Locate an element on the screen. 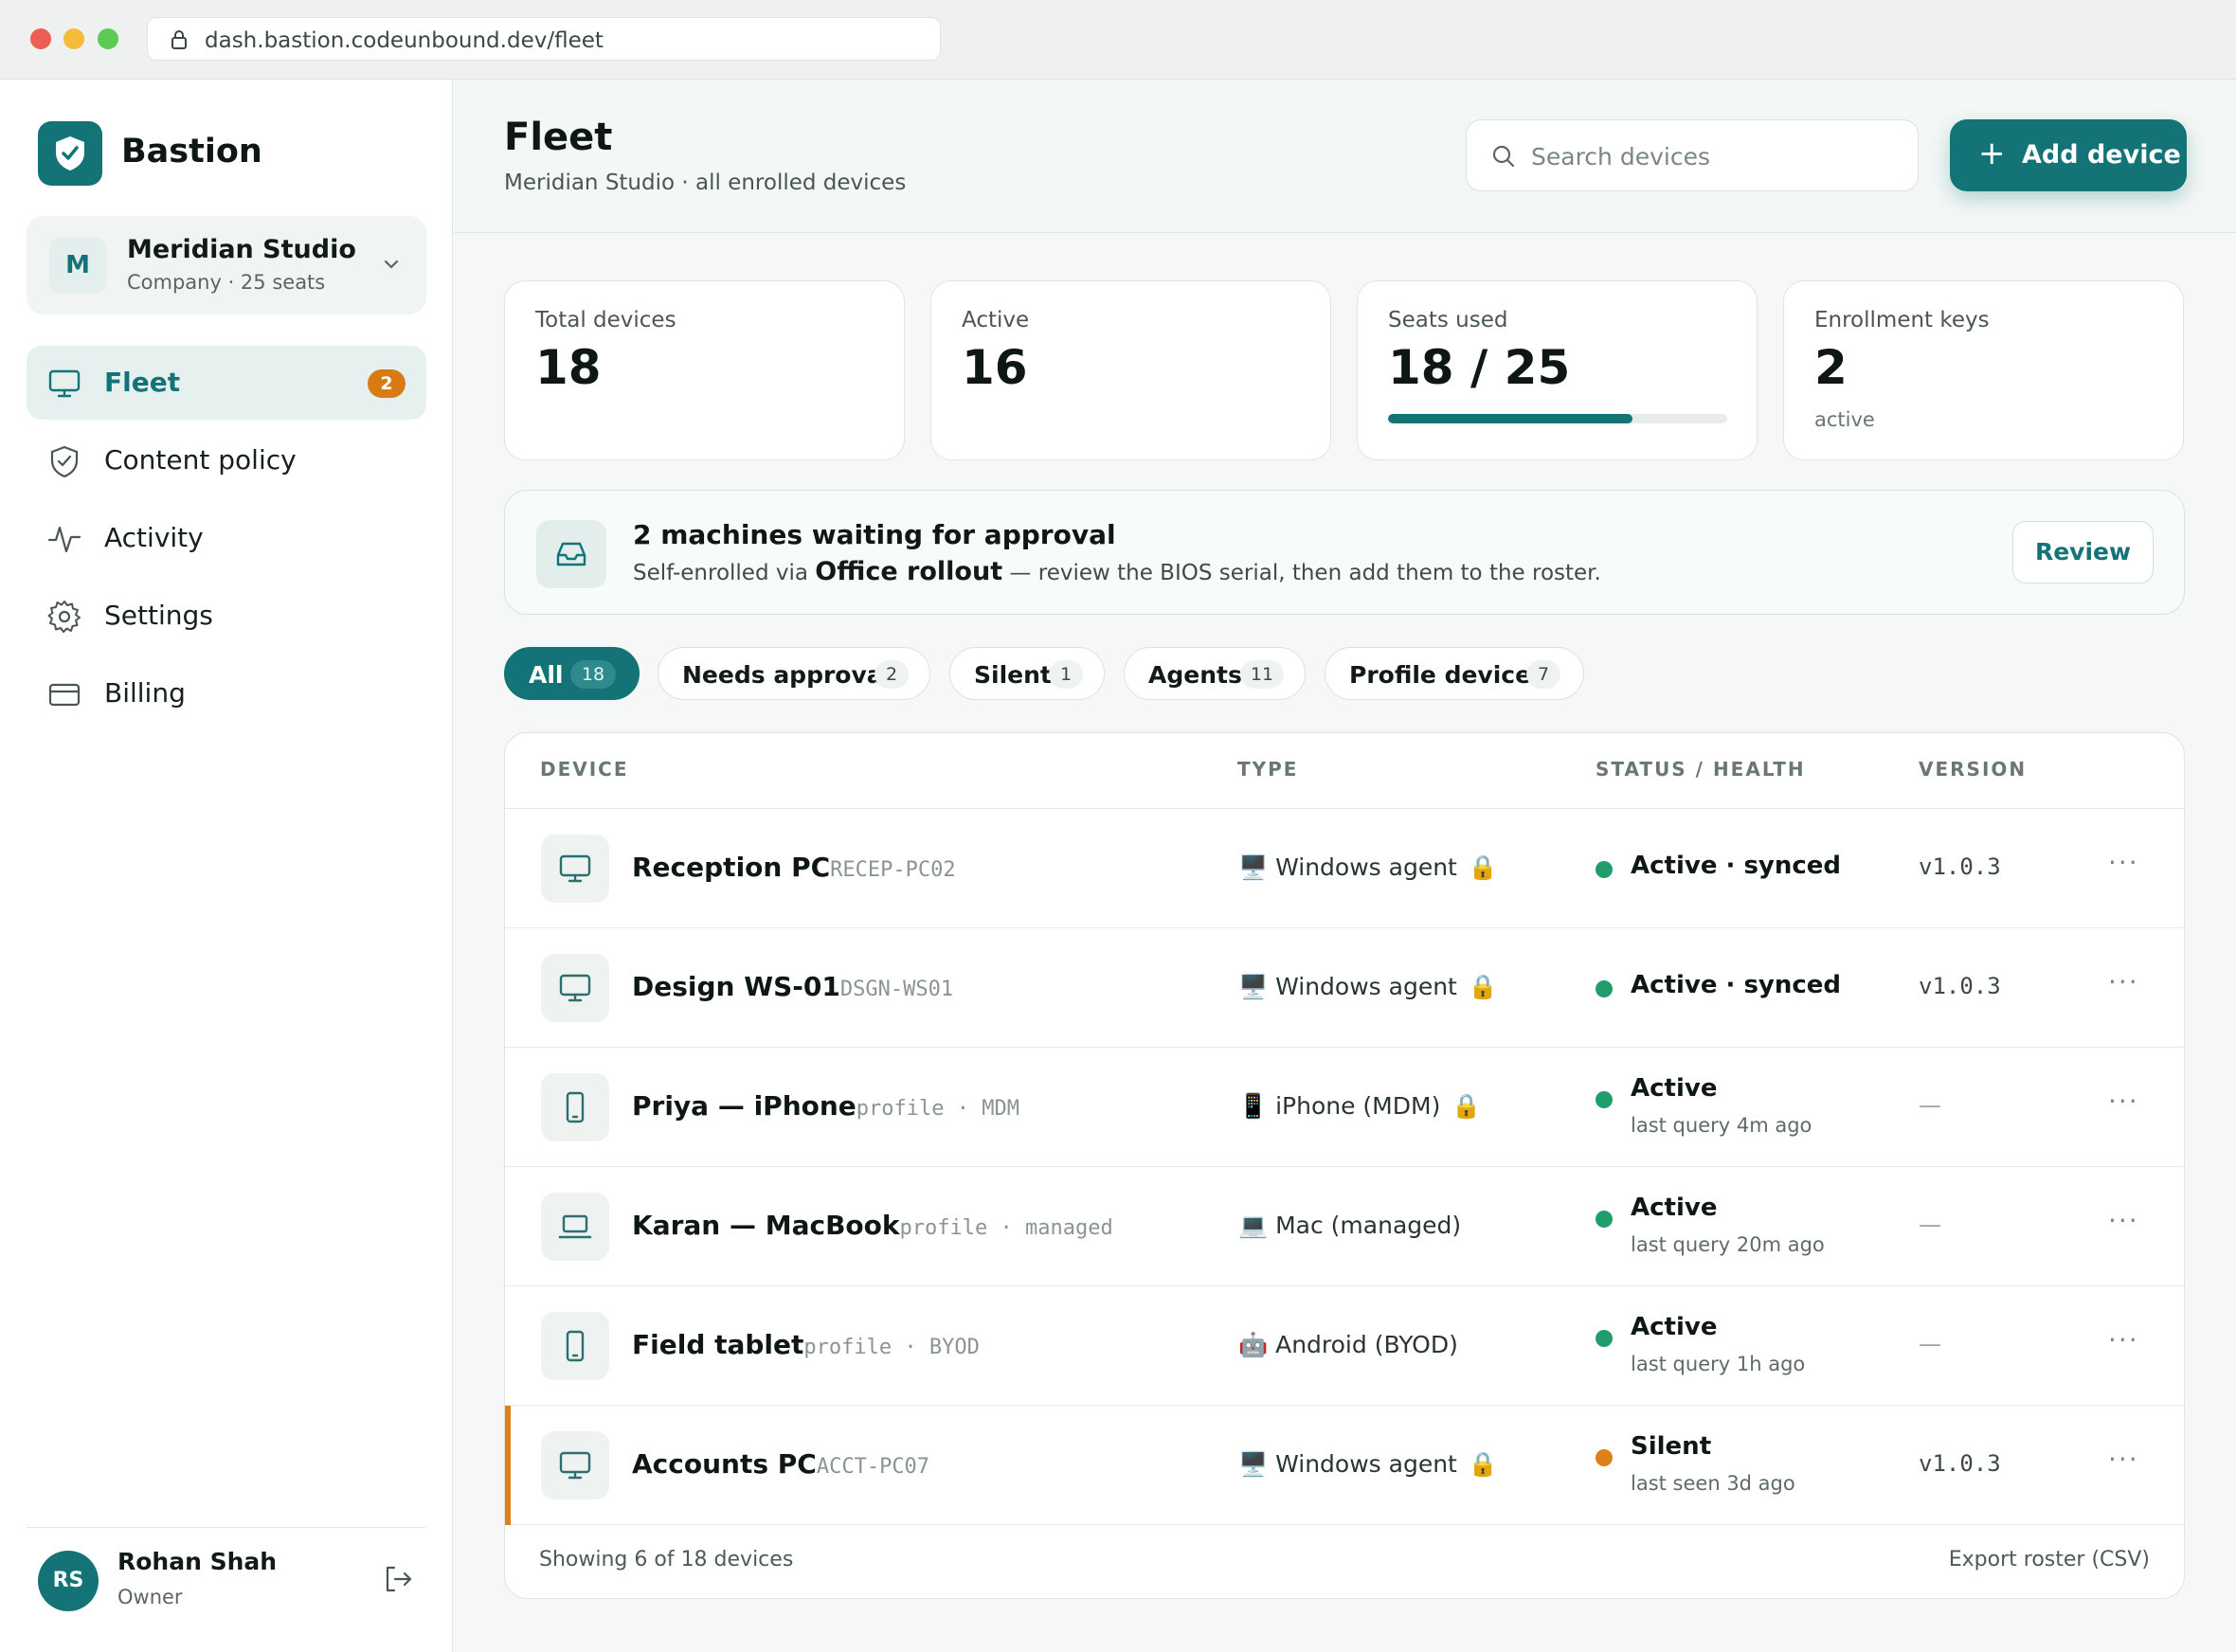 The height and width of the screenshot is (1652, 2236). column-header-device: DEVICE is located at coordinates (585, 769).